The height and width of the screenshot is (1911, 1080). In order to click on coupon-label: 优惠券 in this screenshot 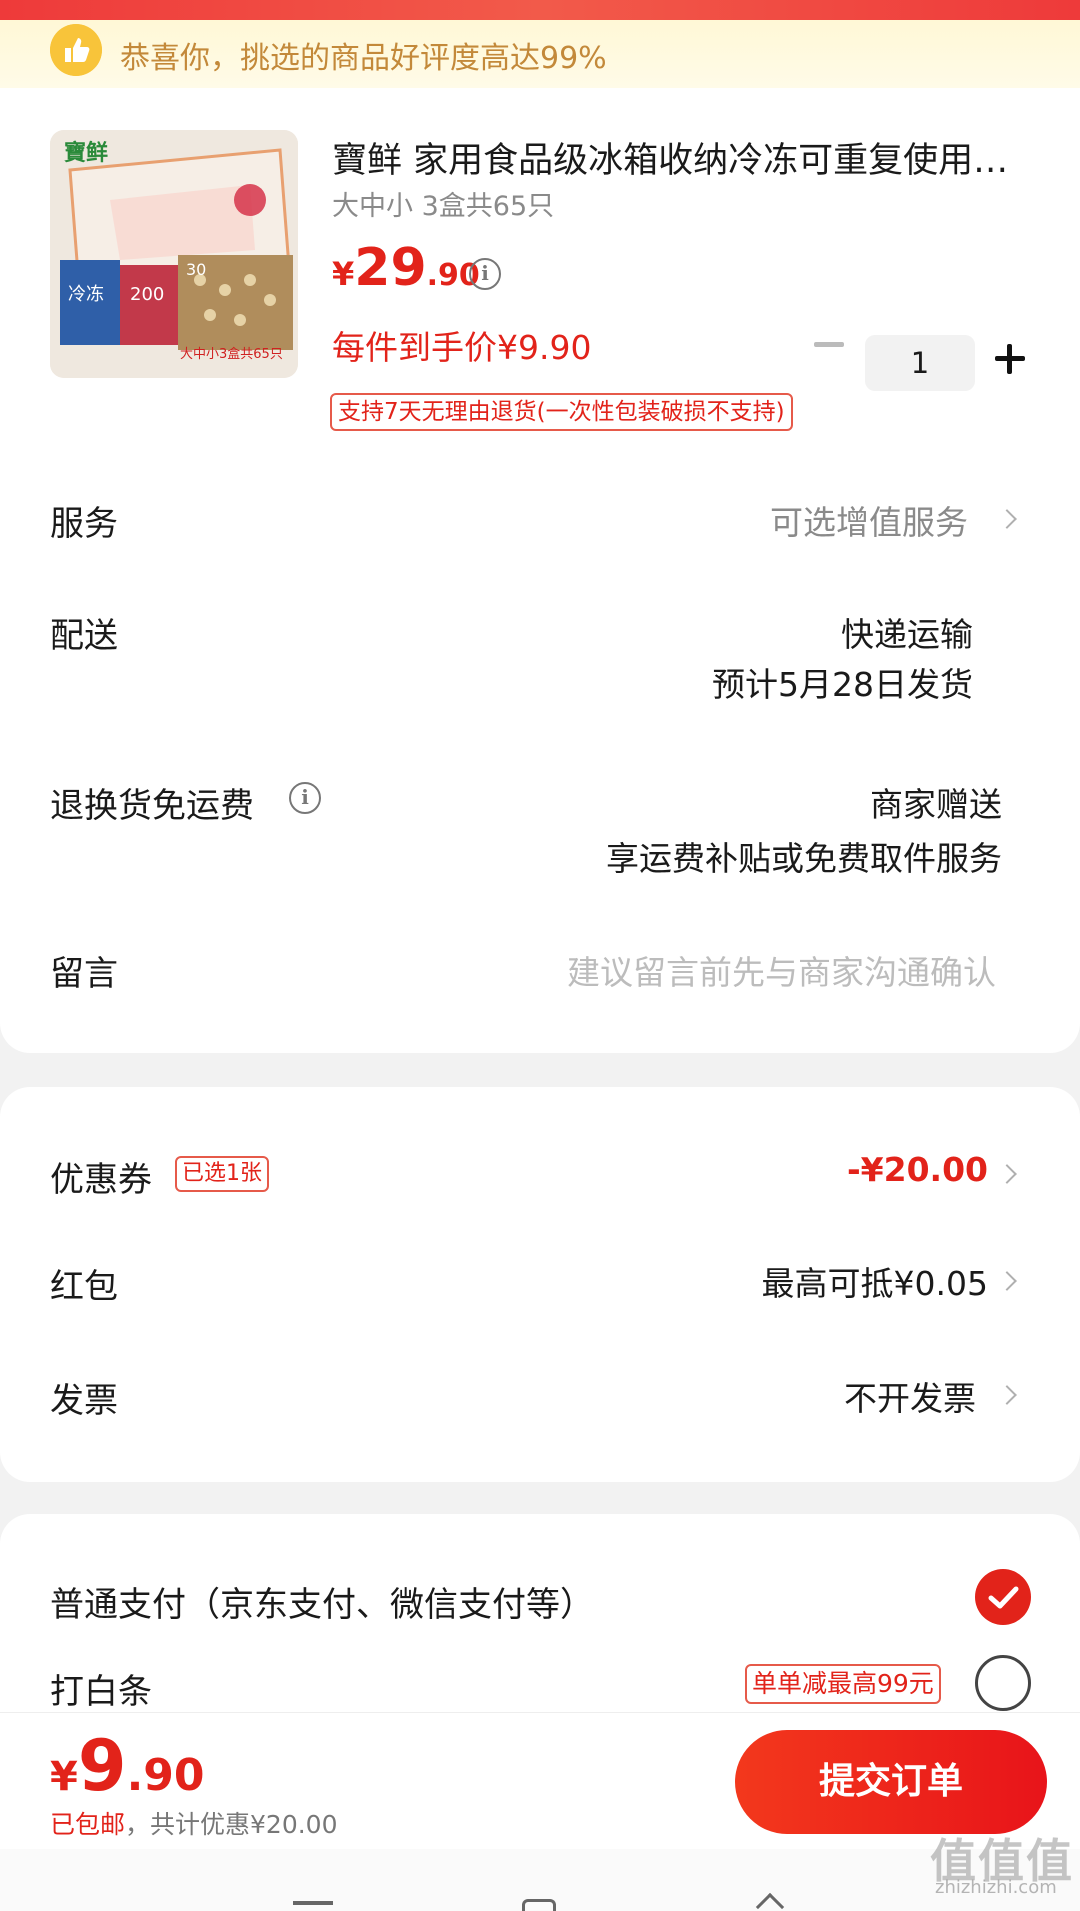, I will do `click(101, 1180)`.